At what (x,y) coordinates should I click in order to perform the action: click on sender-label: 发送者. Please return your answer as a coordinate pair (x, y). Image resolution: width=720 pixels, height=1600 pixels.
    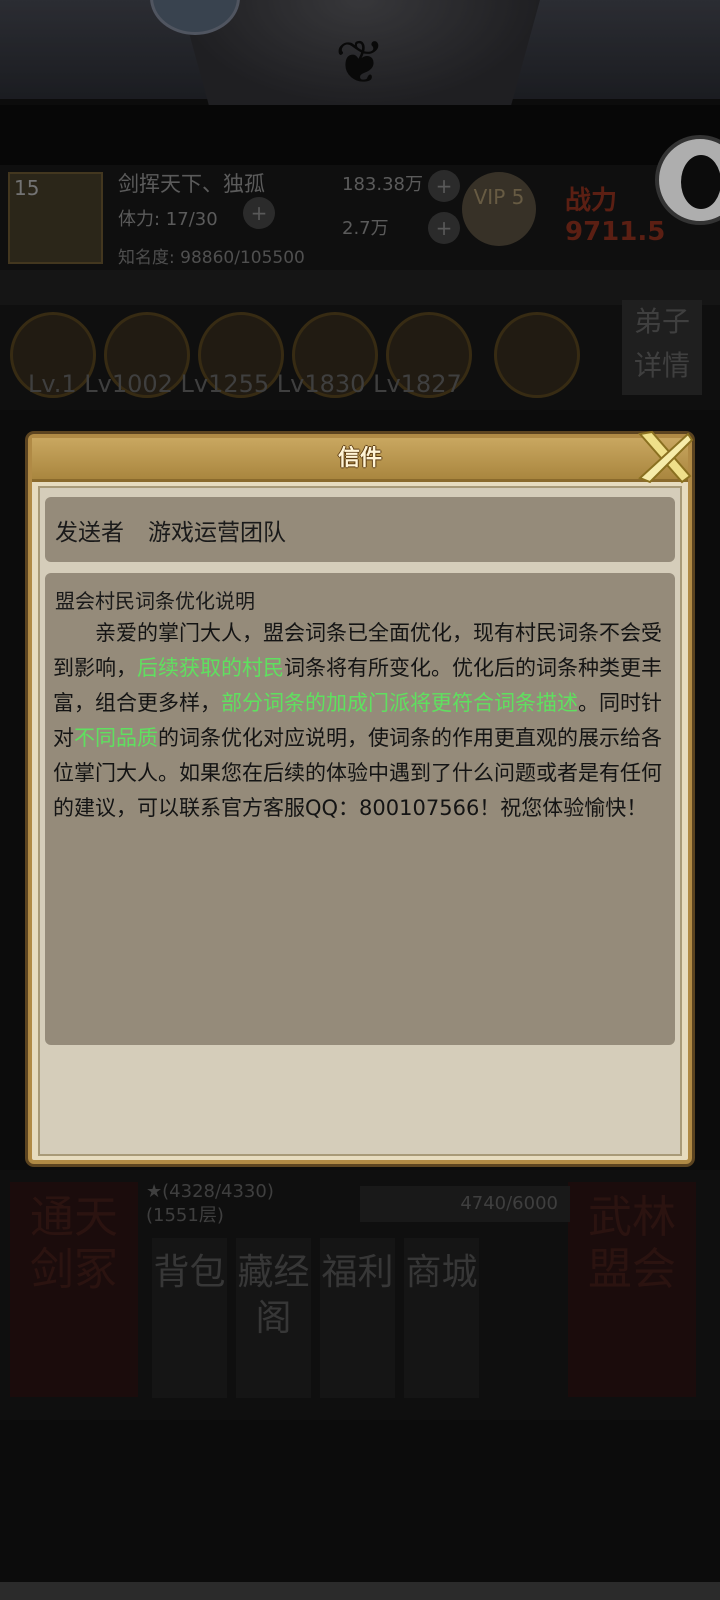
    Looking at the image, I should click on (89, 533).